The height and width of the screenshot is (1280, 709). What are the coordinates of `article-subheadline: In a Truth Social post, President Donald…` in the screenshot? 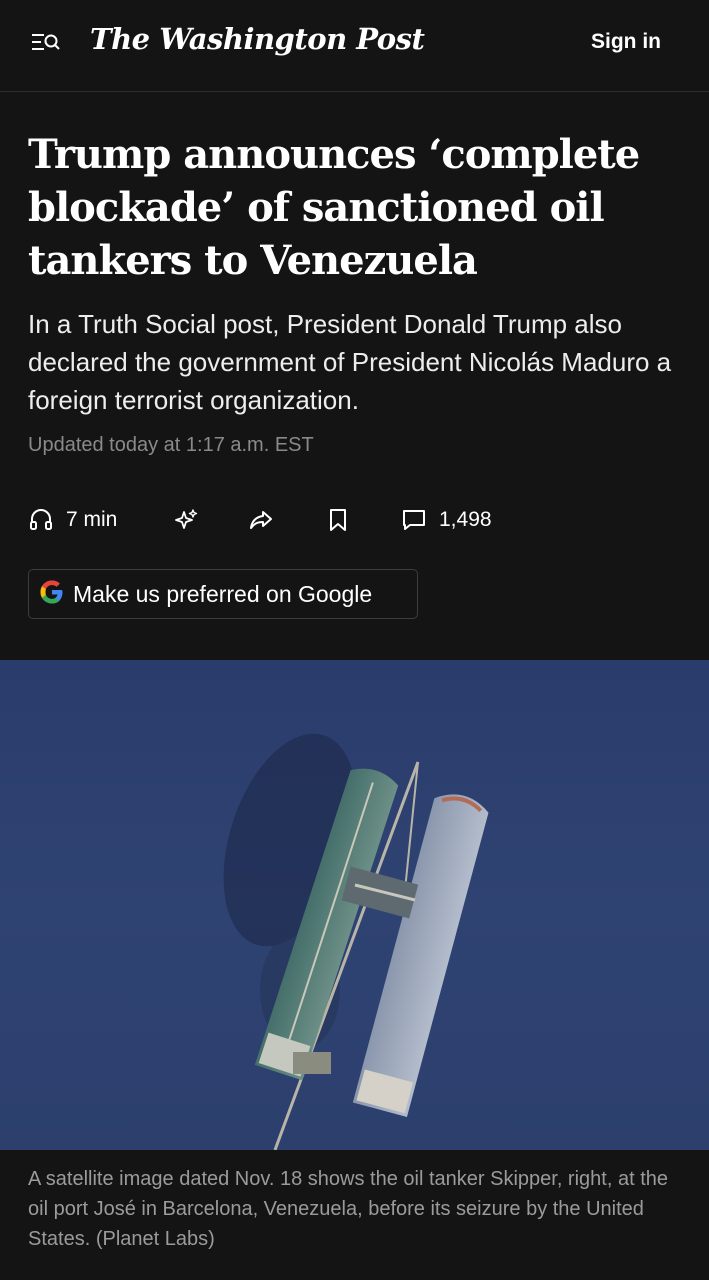 It's located at (350, 362).